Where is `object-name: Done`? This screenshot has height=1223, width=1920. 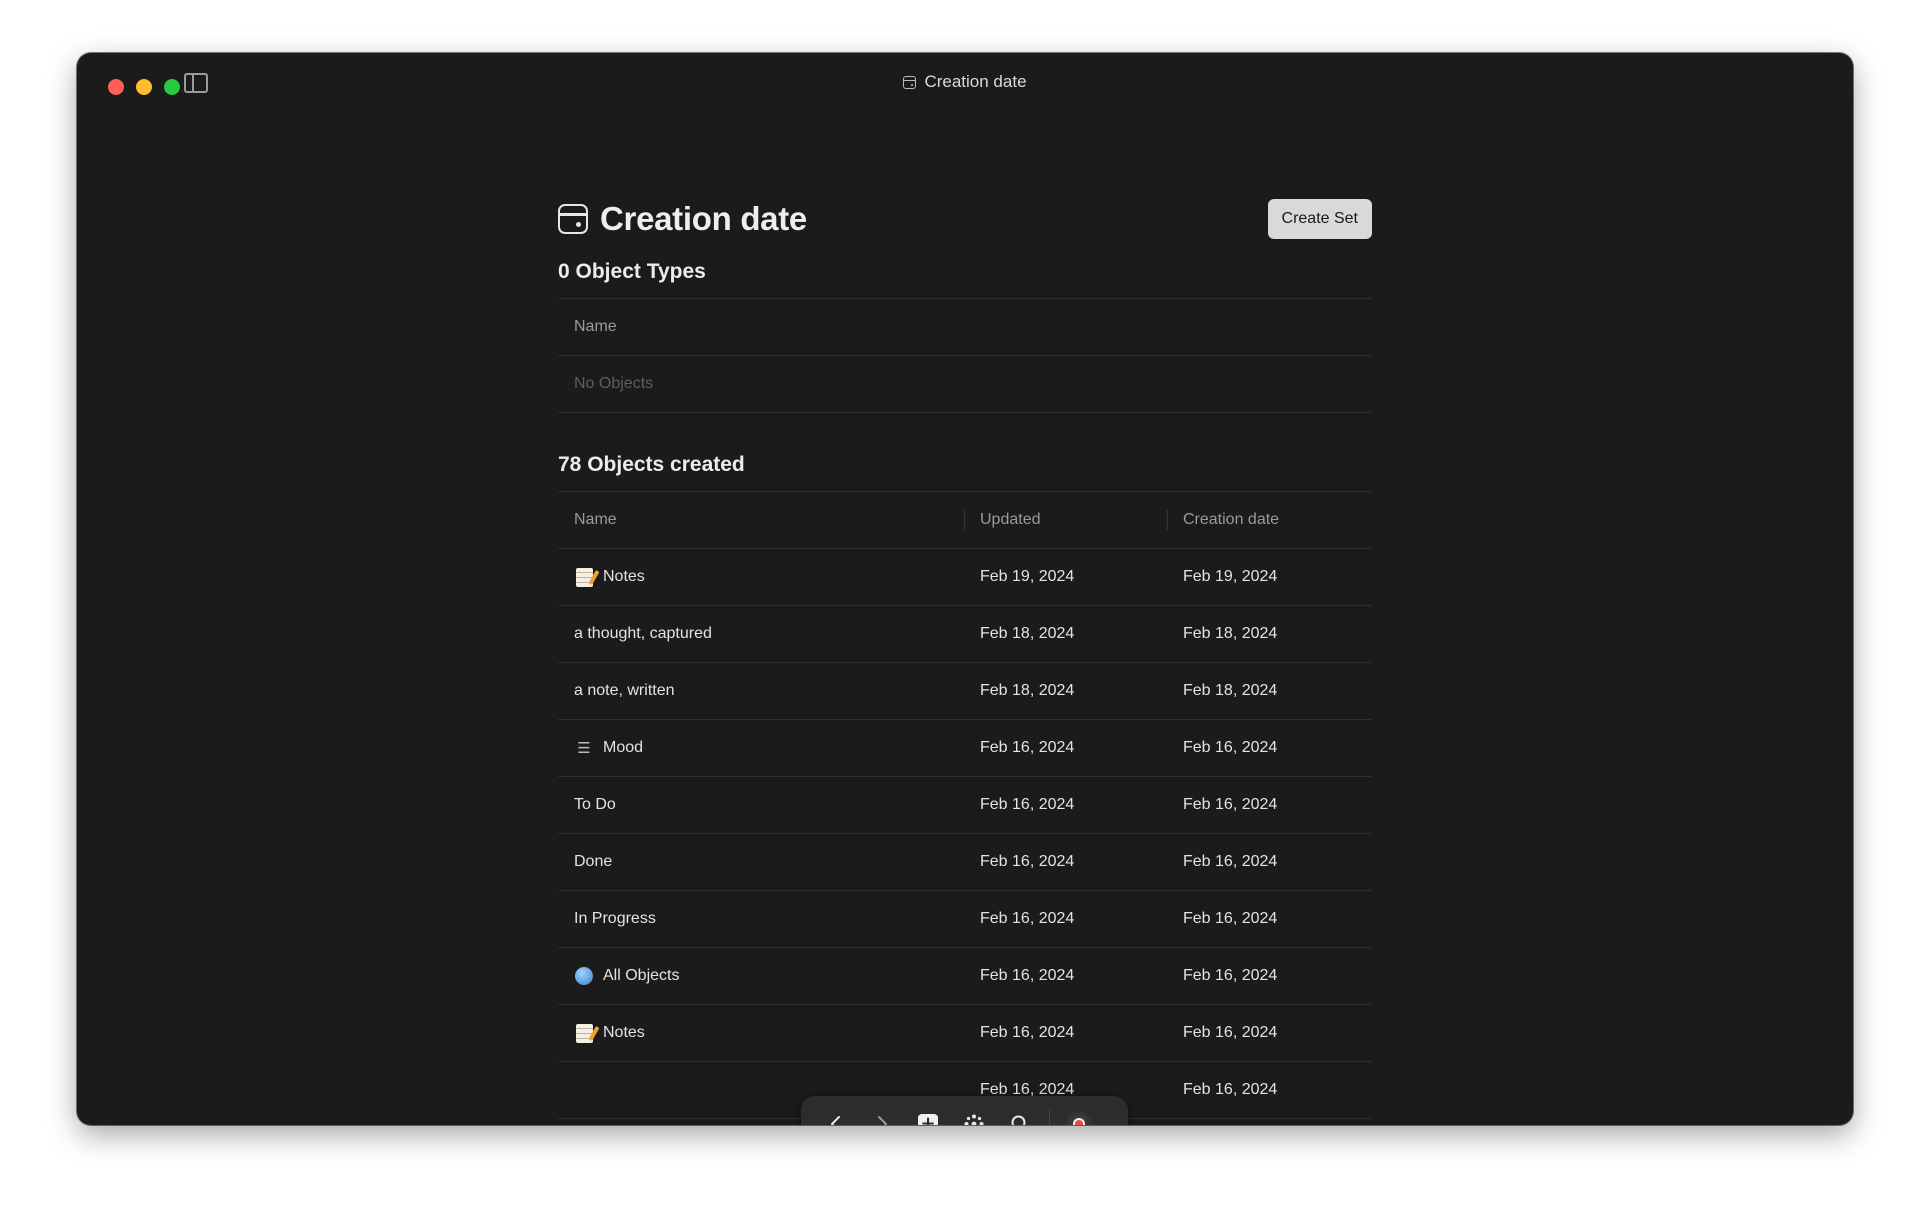 object-name: Done is located at coordinates (593, 861).